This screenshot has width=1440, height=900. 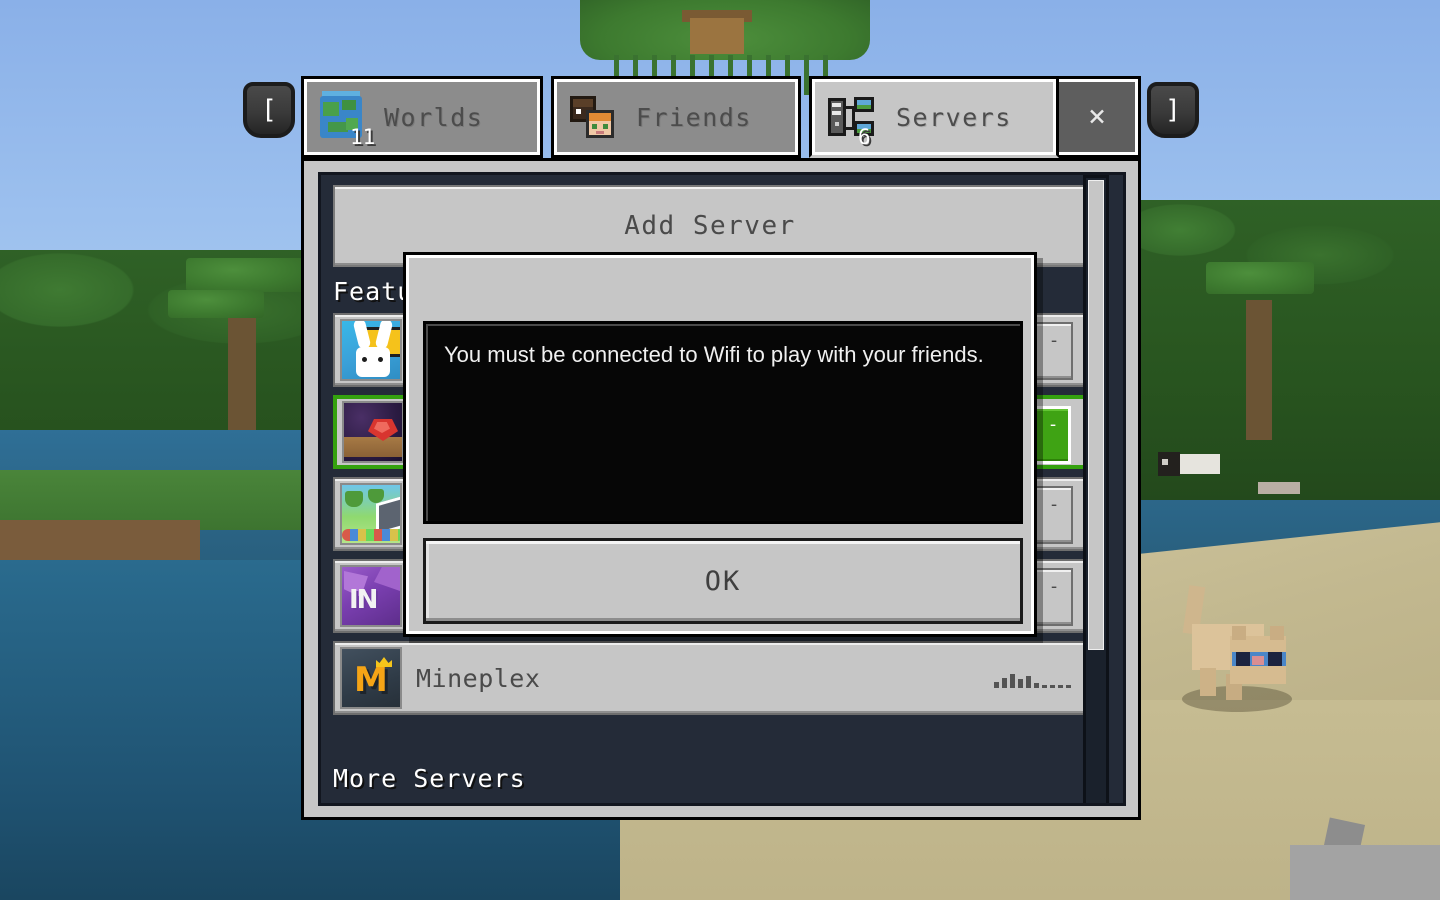 I want to click on prev-tab-key-label: [, so click(x=269, y=110).